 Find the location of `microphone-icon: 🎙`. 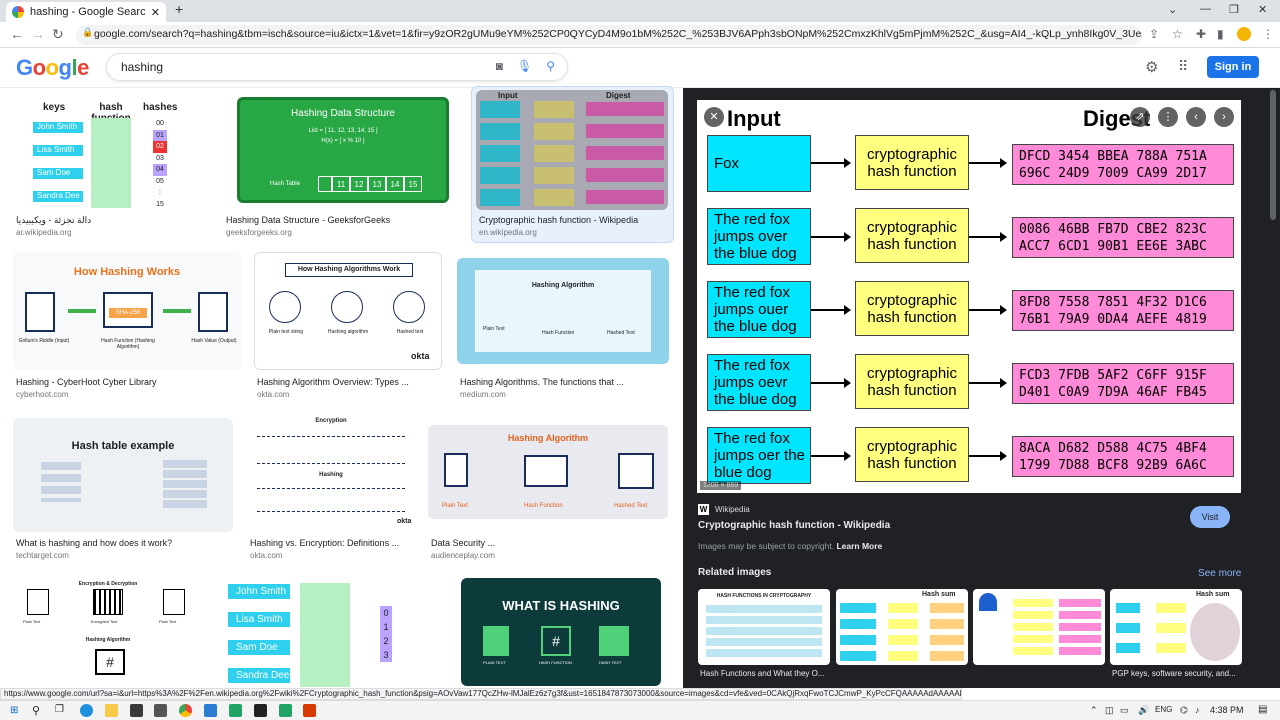

microphone-icon: 🎙 is located at coordinates (524, 66).